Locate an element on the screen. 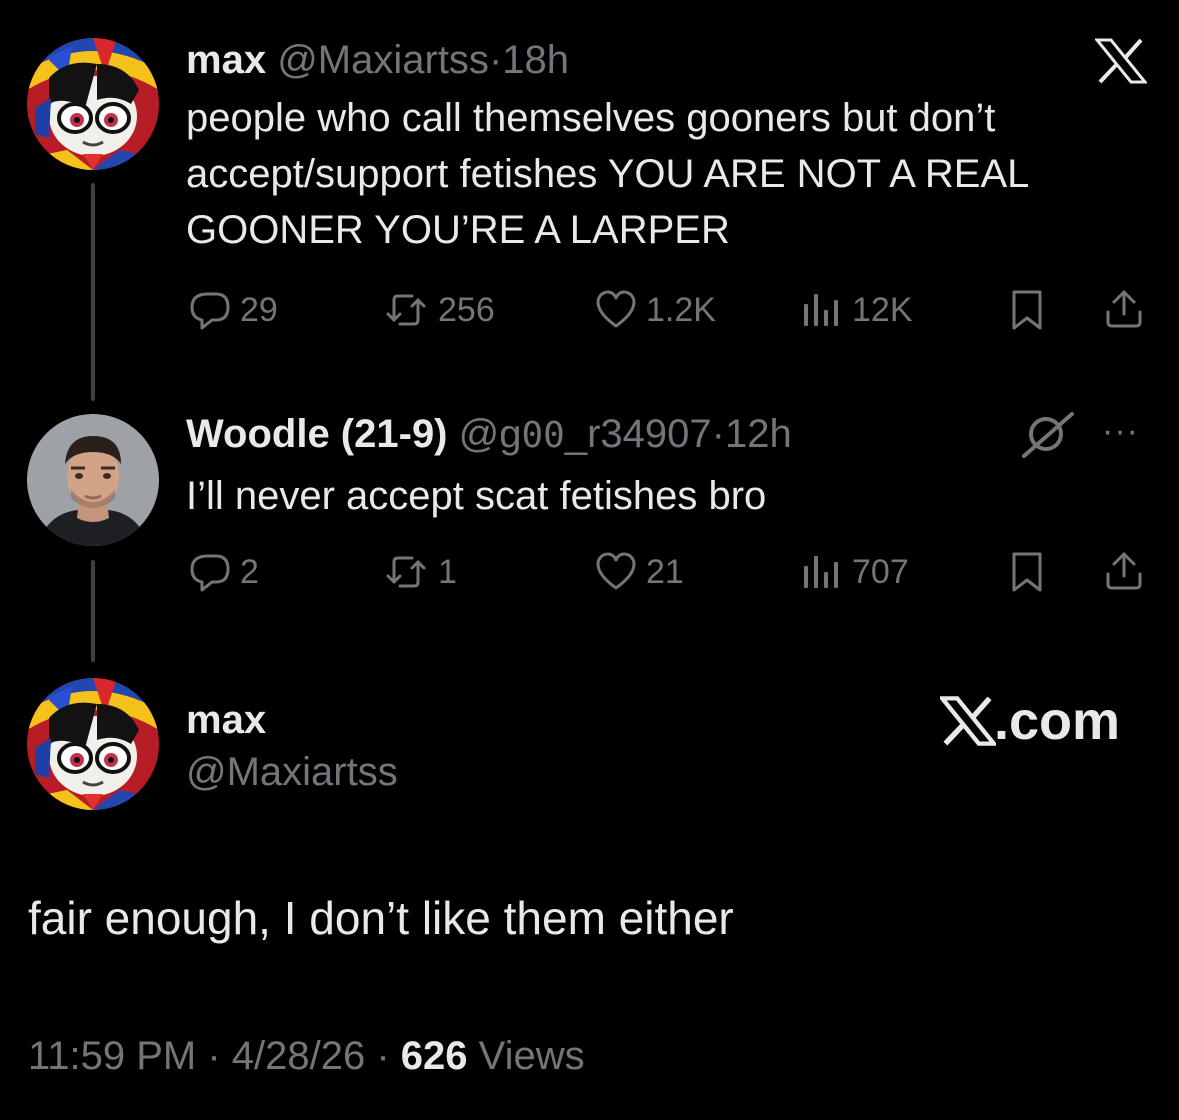  display-name: Woodle (21-9) is located at coordinates (317, 434).